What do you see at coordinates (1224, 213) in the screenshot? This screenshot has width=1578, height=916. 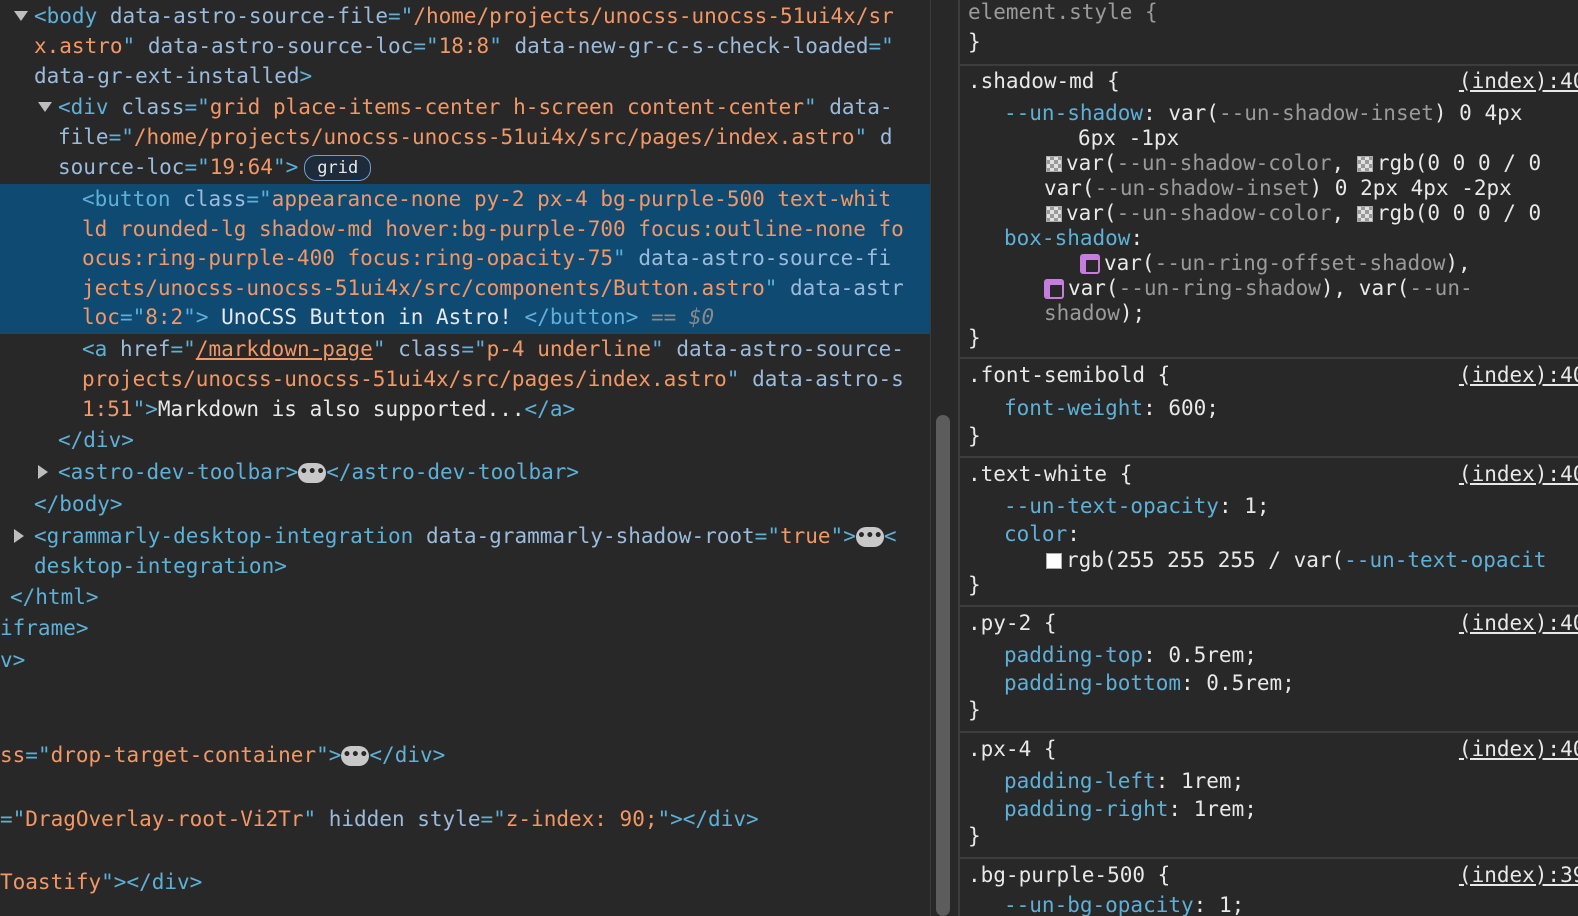 I see `token: --un-shadow-color` at bounding box center [1224, 213].